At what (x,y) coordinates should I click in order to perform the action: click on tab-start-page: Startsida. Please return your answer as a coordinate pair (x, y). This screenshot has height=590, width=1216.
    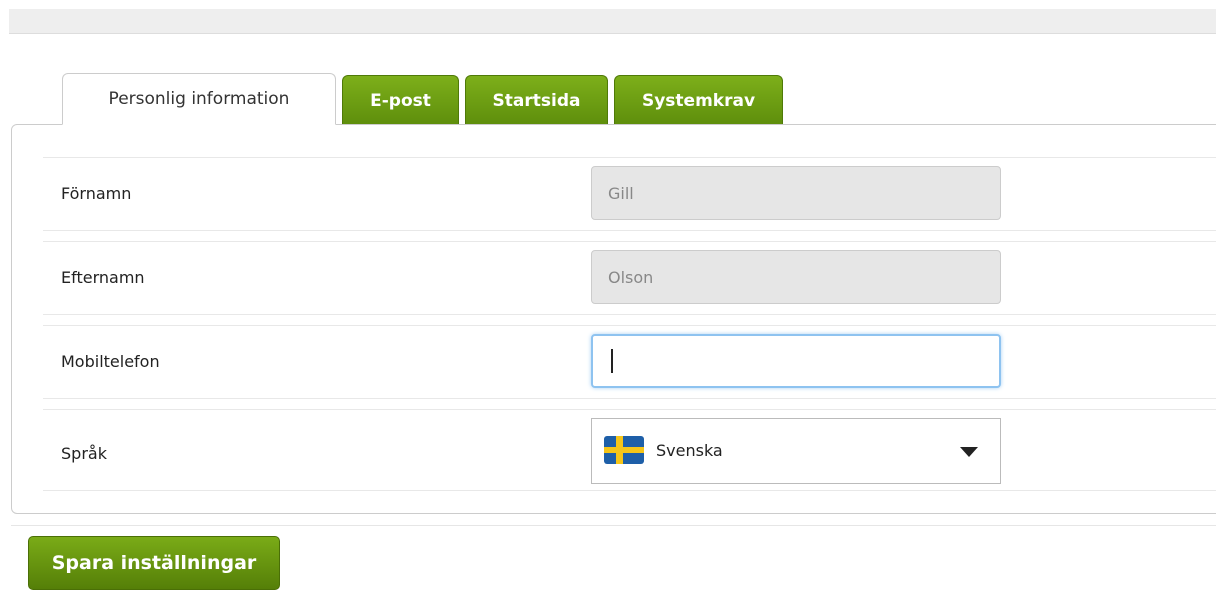
    Looking at the image, I should click on (536, 100).